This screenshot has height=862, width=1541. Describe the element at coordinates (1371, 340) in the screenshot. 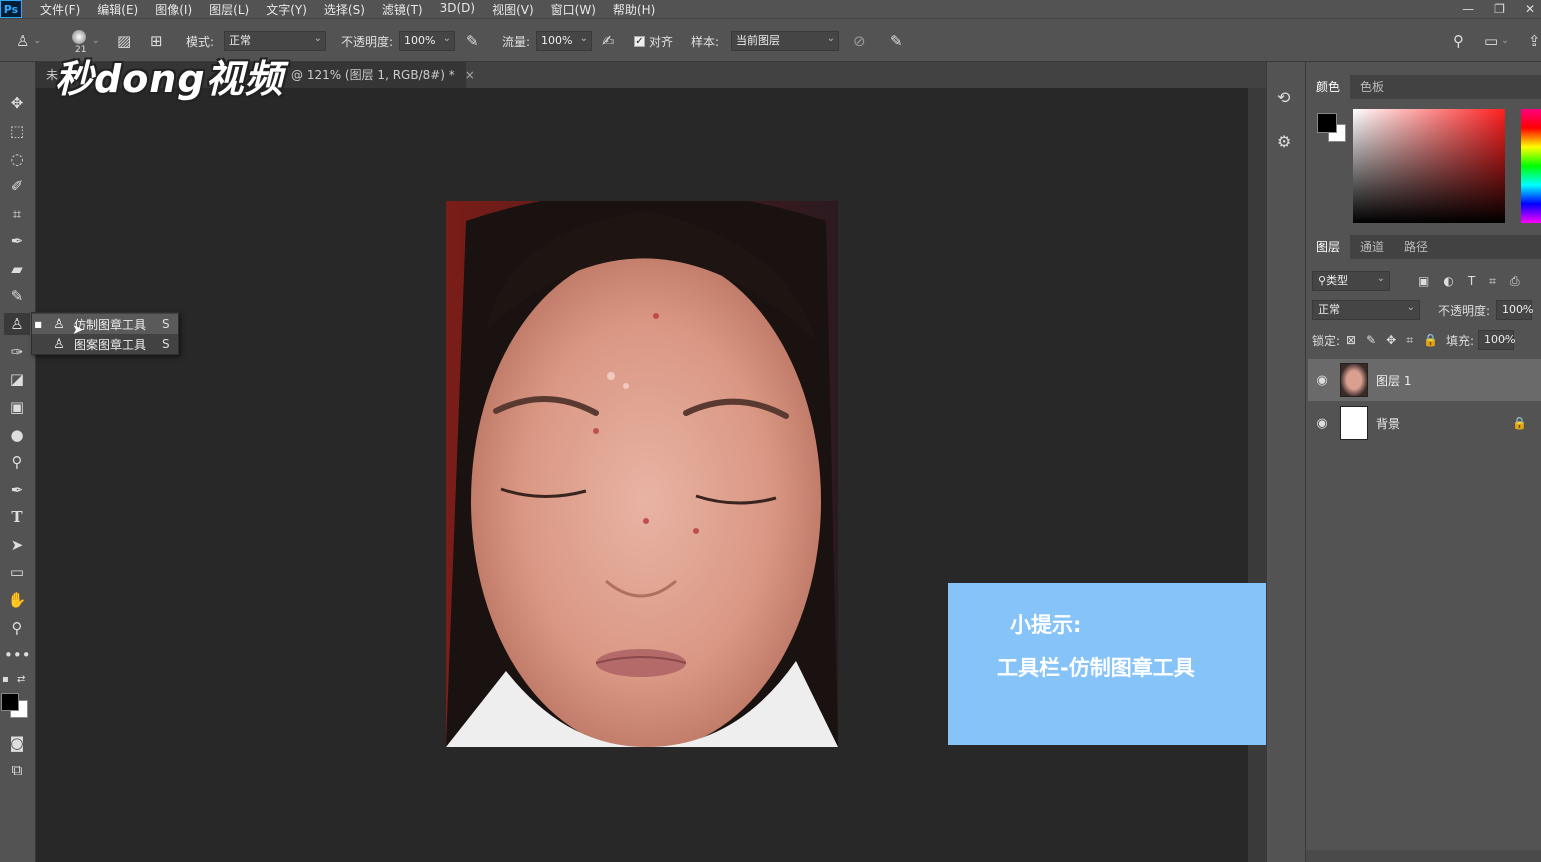

I see `lock-pixels-icon: ✎` at that location.